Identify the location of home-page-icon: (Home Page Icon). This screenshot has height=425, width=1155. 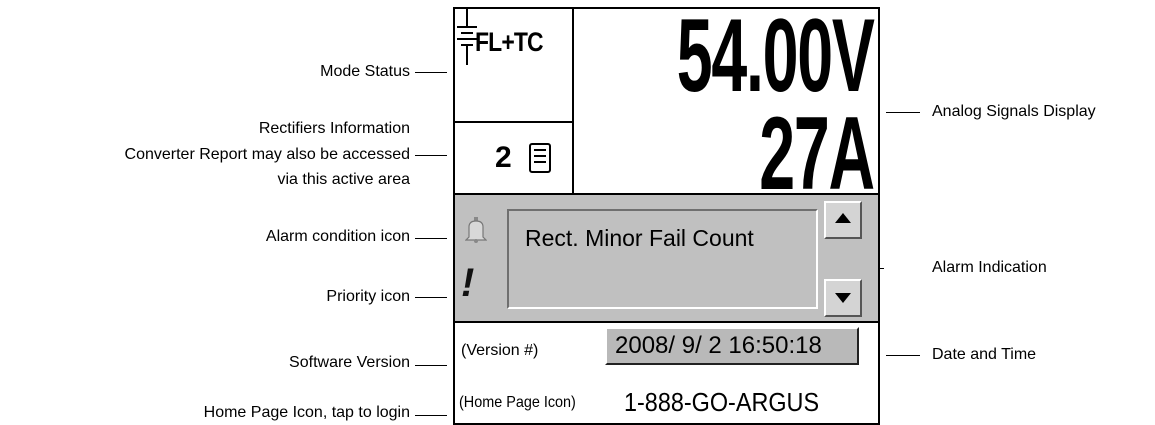
(517, 403).